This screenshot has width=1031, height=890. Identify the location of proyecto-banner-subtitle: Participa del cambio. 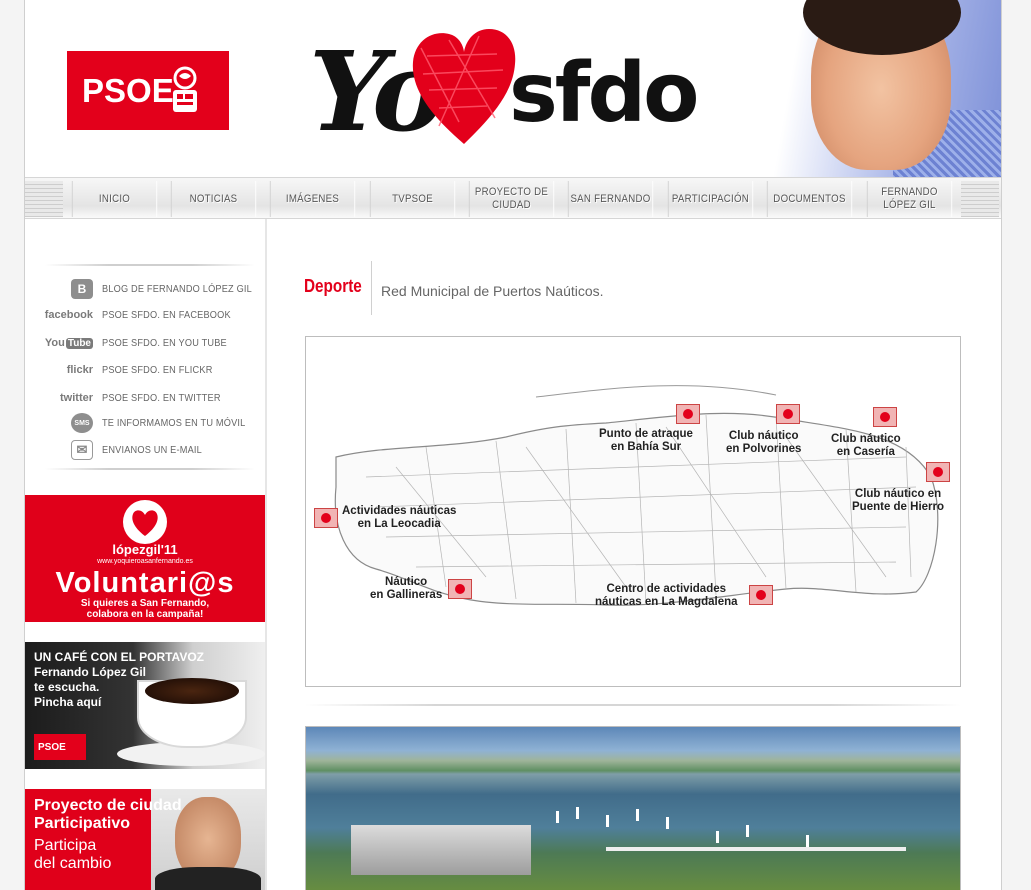
(73, 854).